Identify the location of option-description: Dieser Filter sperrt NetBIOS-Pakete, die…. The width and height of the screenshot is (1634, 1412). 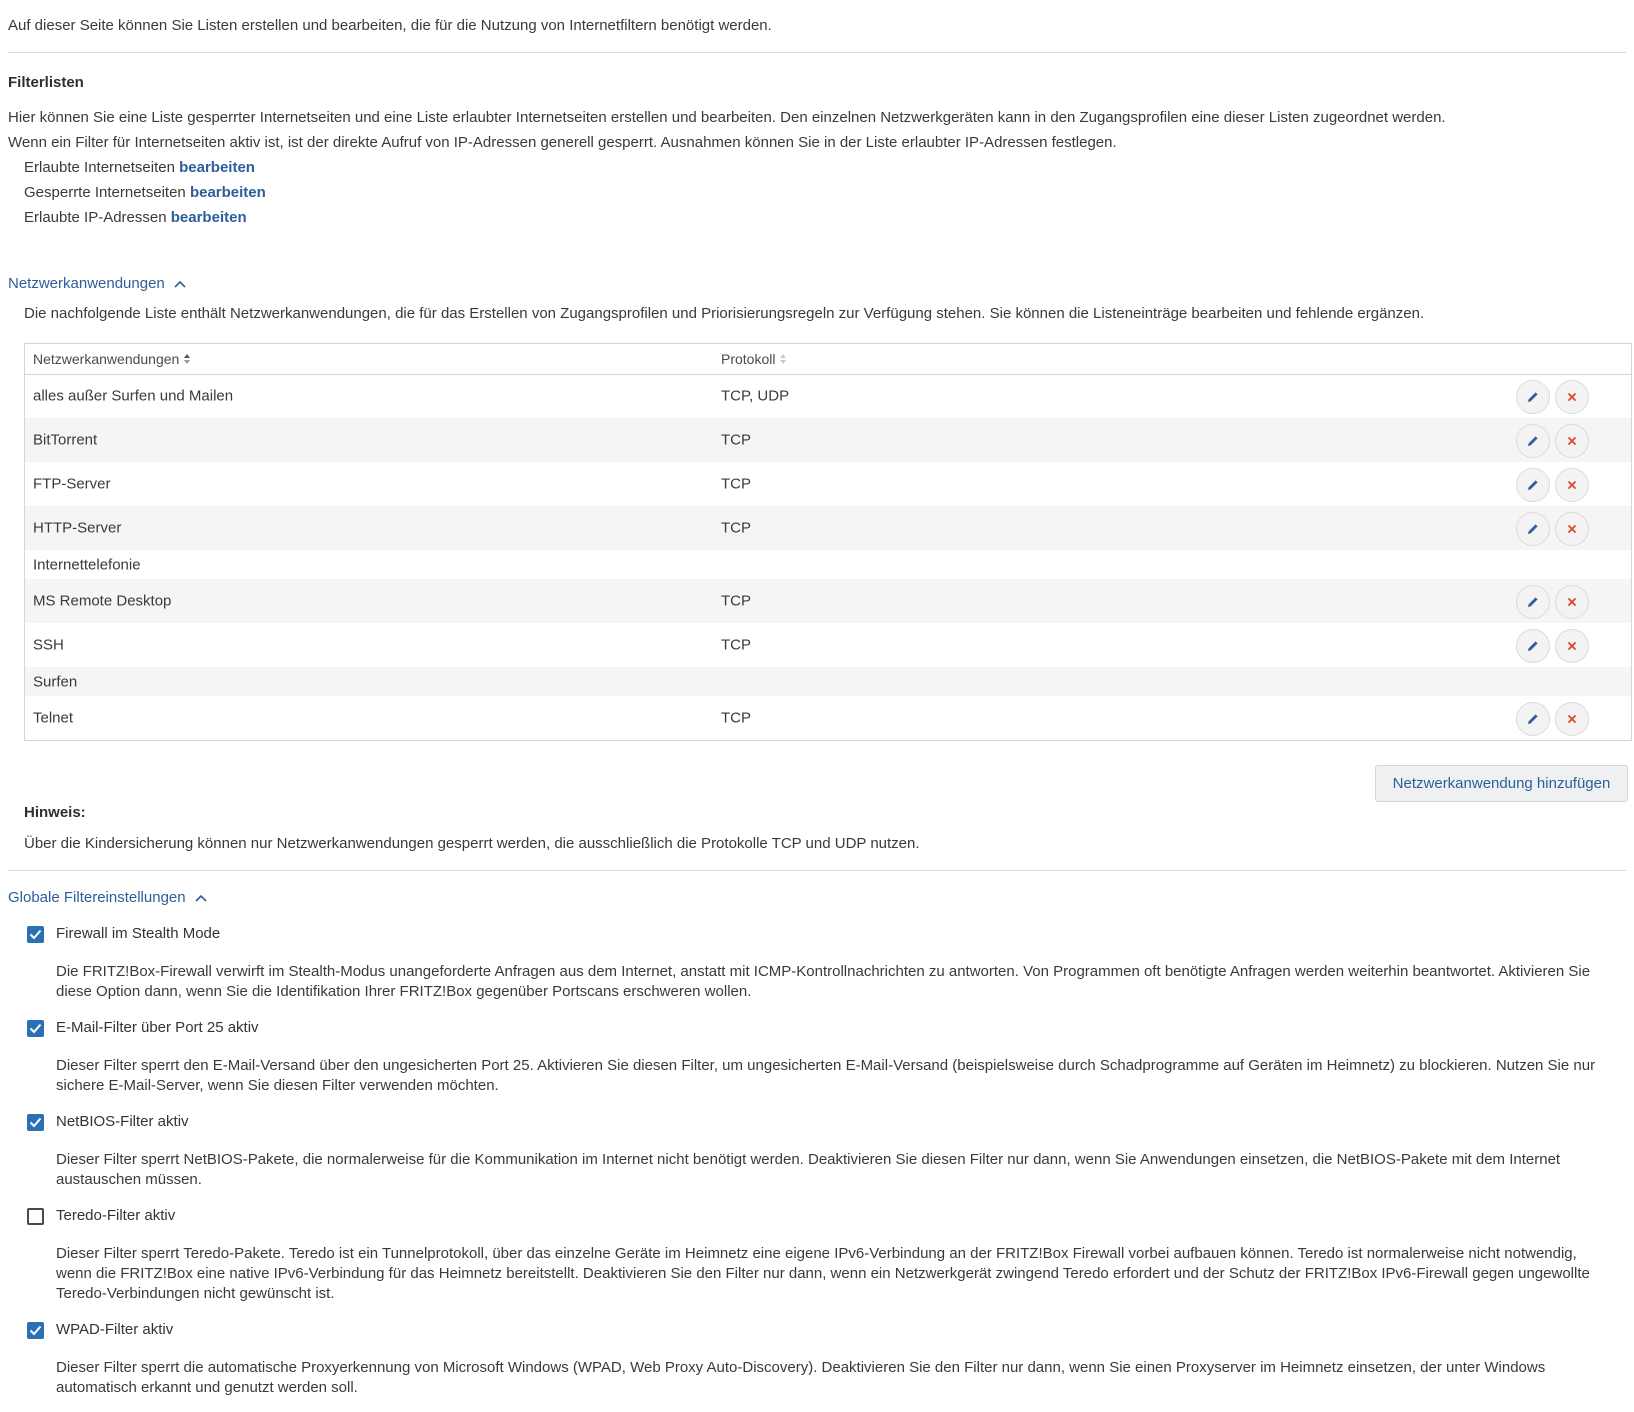
(808, 1169).